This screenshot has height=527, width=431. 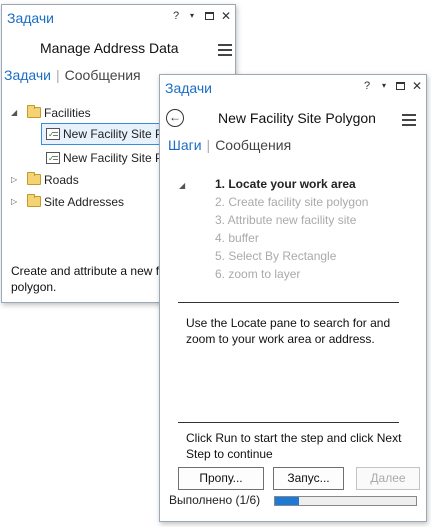 I want to click on task-header: Manage Address Data, so click(x=118, y=48).